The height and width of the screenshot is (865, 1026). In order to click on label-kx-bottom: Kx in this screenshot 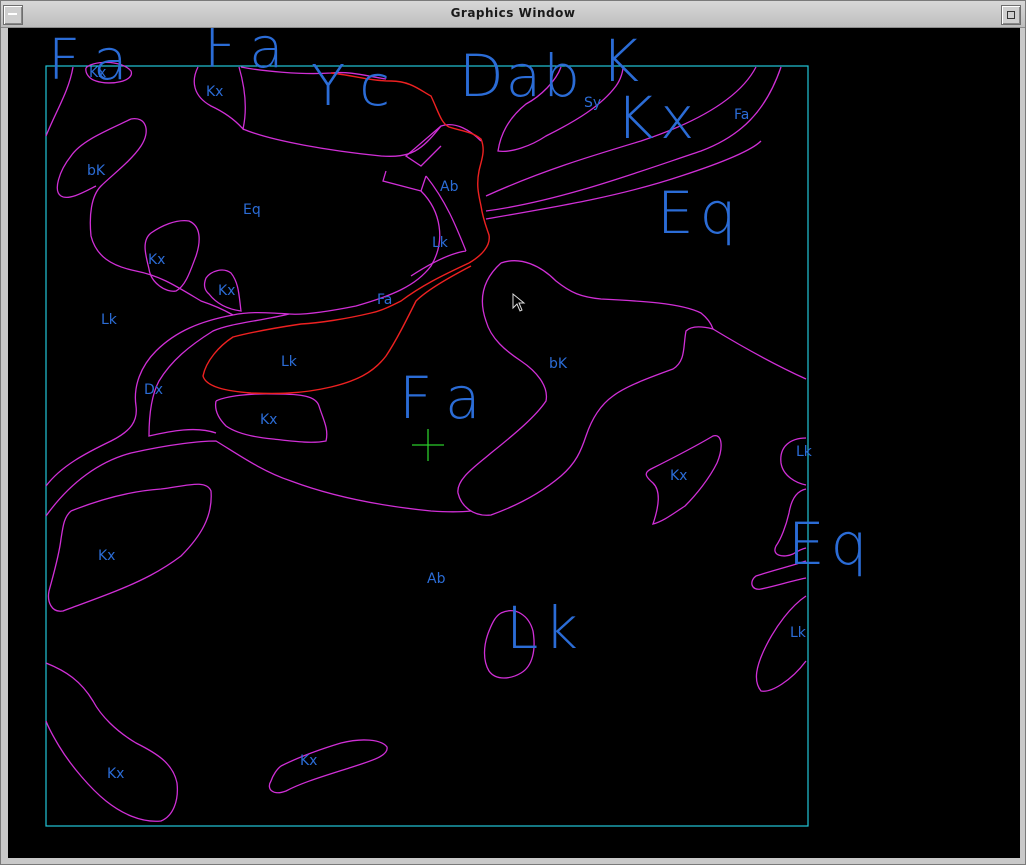, I will do `click(308, 761)`.